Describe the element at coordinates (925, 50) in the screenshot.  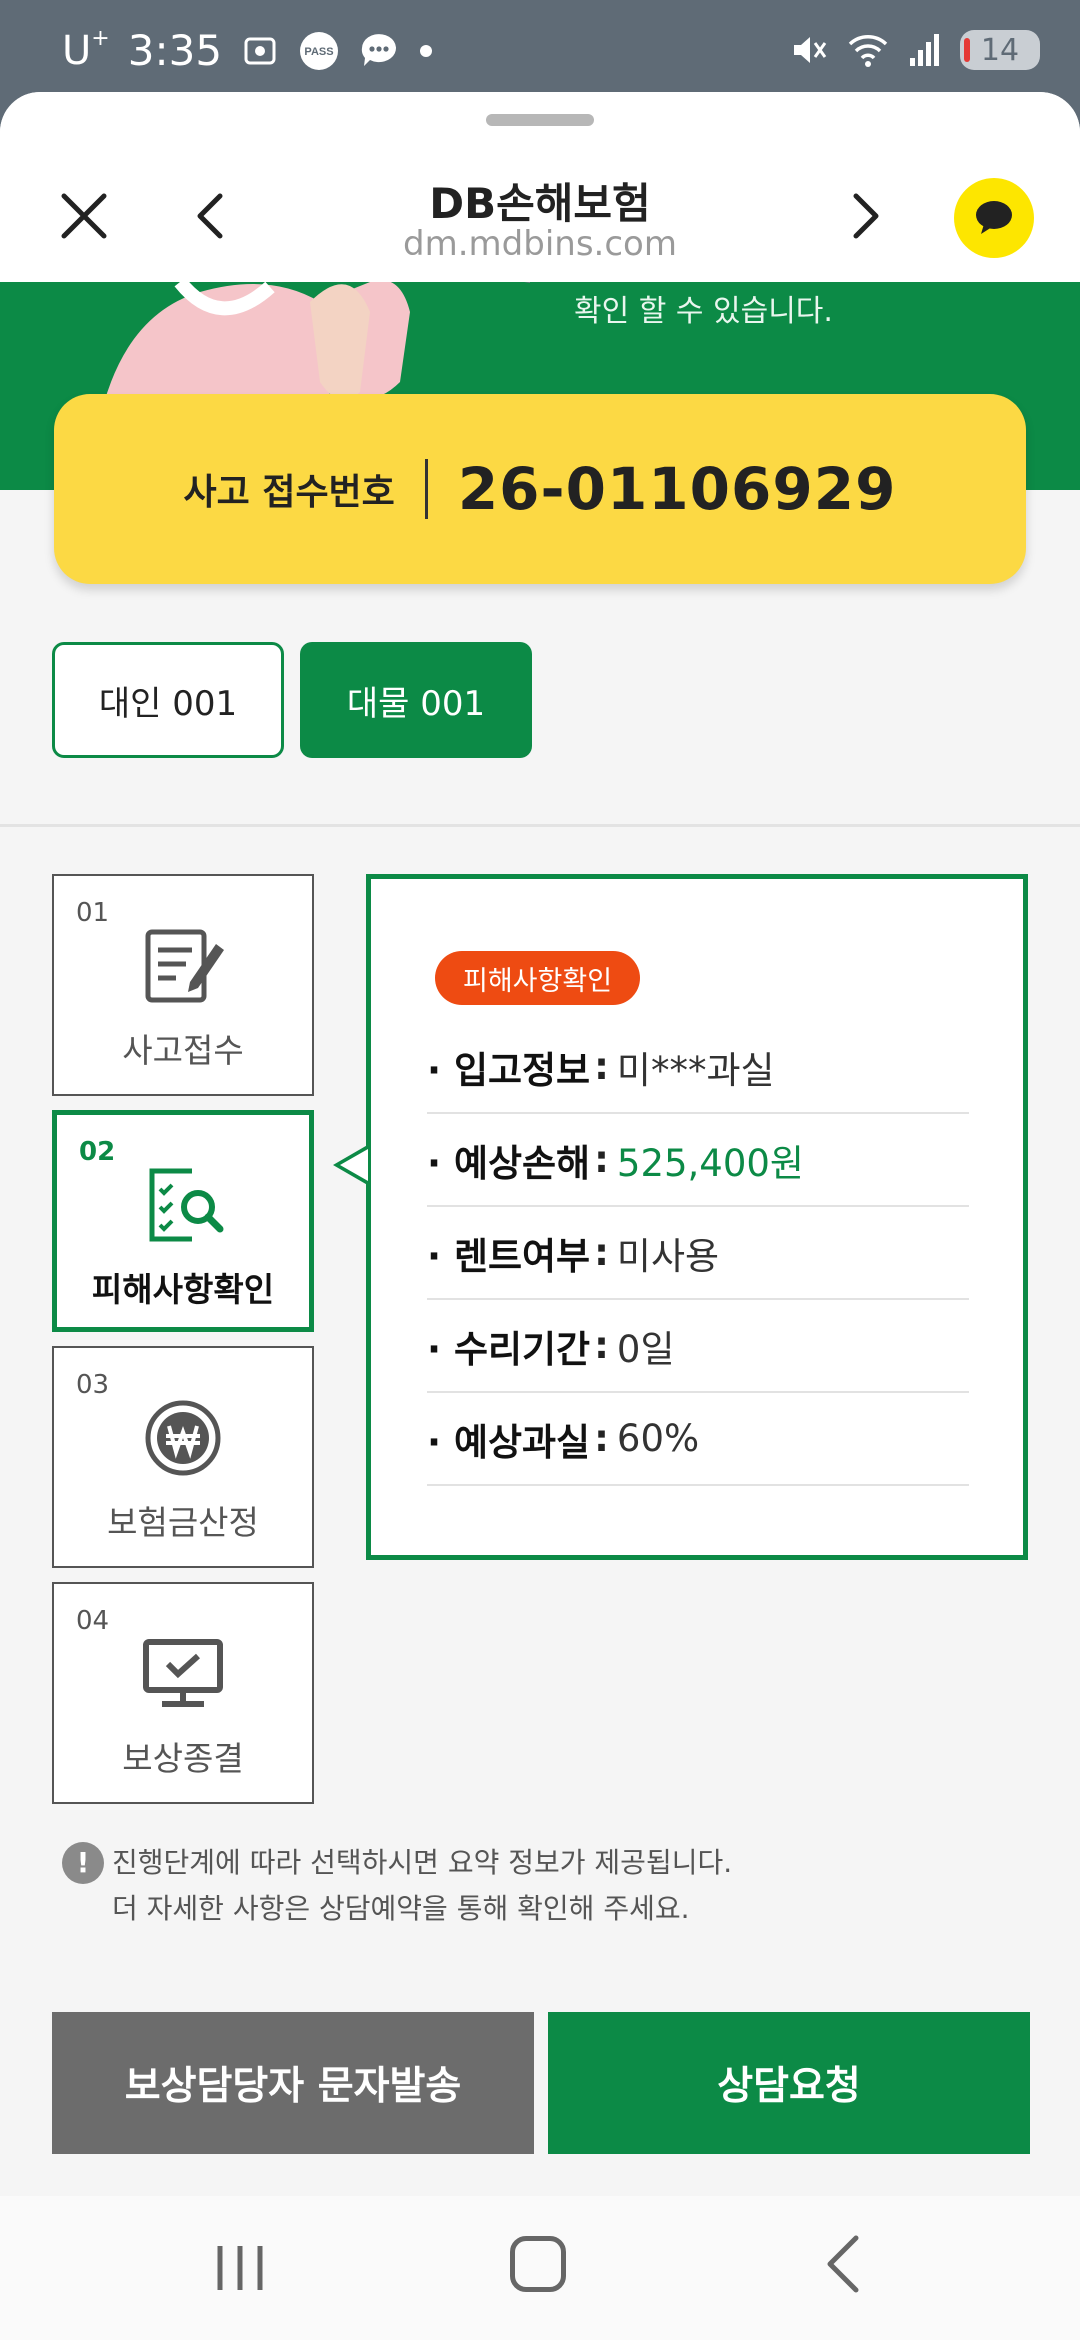
I see `signal-icon` at that location.